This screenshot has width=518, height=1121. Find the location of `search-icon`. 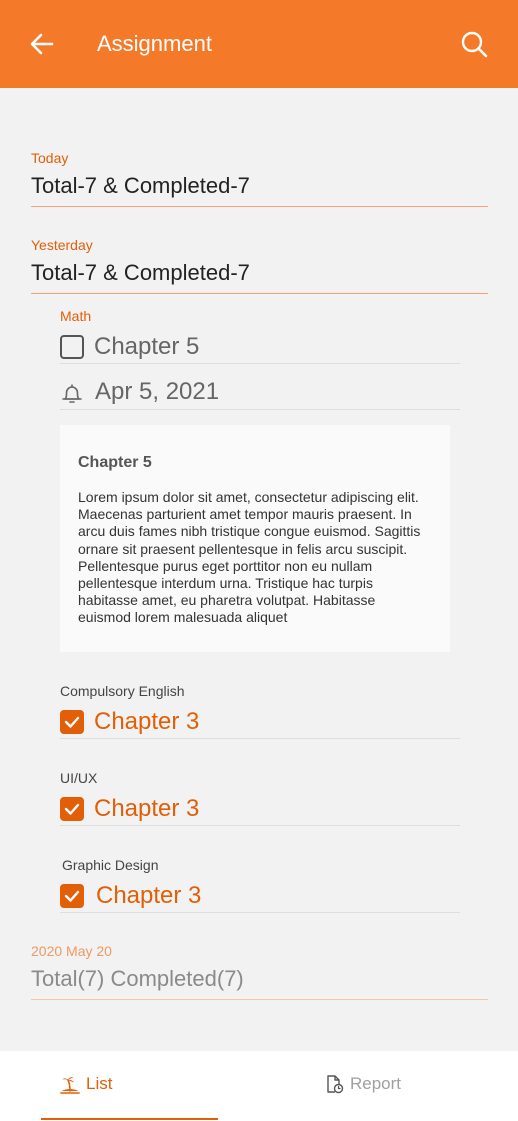

search-icon is located at coordinates (474, 44).